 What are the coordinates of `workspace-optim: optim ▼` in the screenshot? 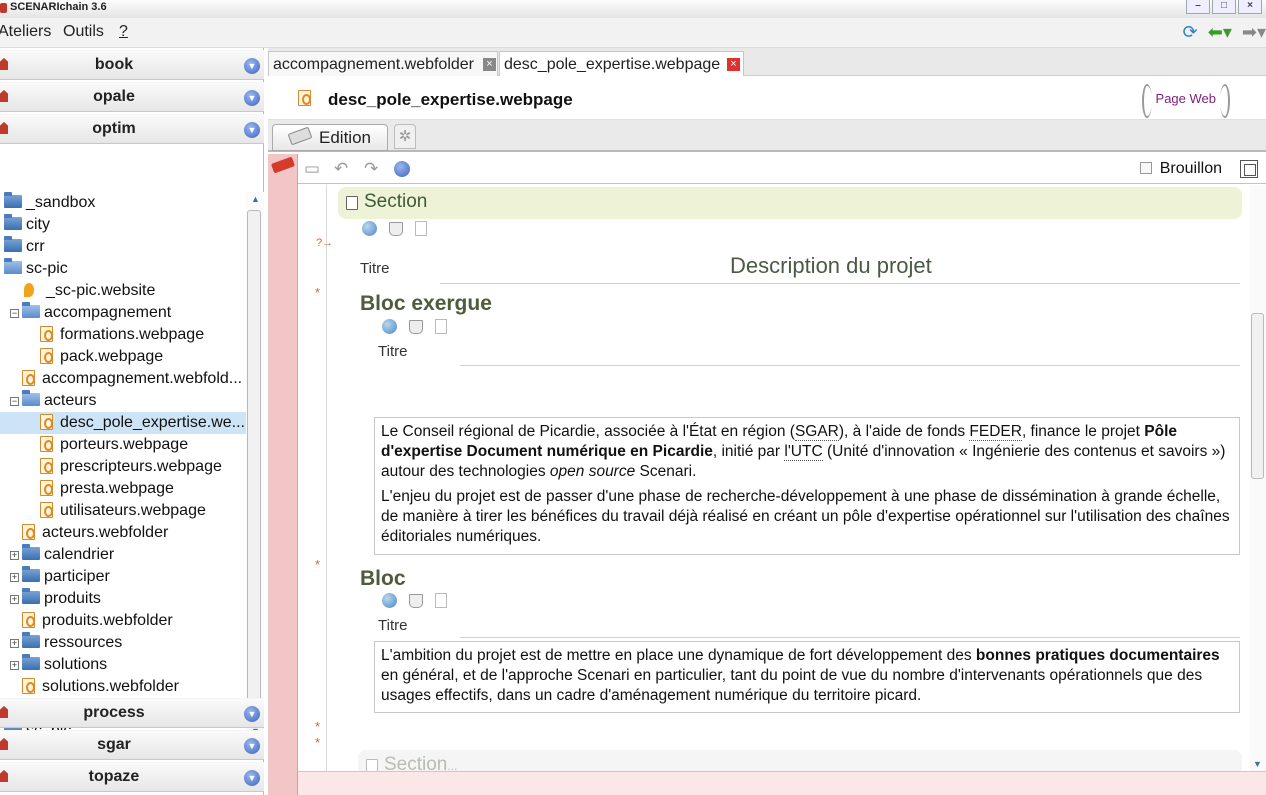 It's located at (132, 129).